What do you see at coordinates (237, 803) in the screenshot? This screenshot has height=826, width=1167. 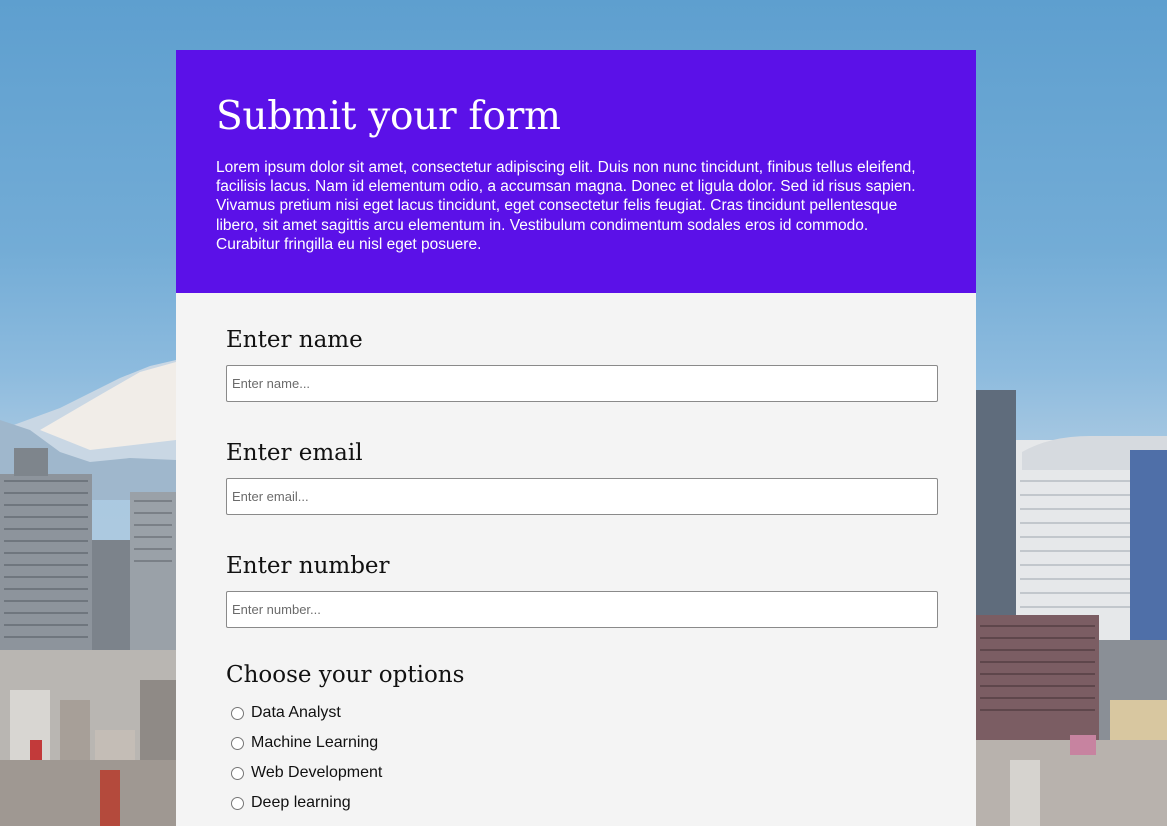 I see `radio-deep-learning` at bounding box center [237, 803].